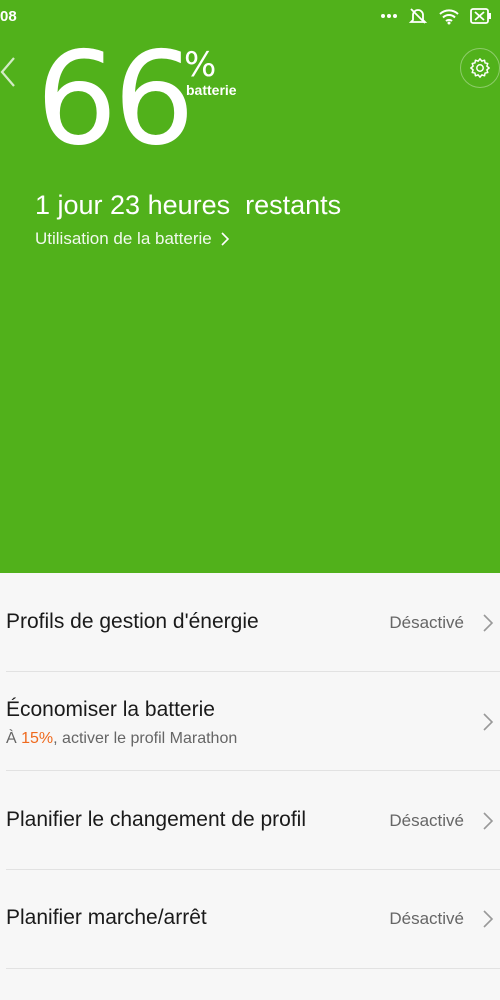 The height and width of the screenshot is (1000, 500). What do you see at coordinates (37, 738) in the screenshot?
I see `subtitle-threshold: 15%` at bounding box center [37, 738].